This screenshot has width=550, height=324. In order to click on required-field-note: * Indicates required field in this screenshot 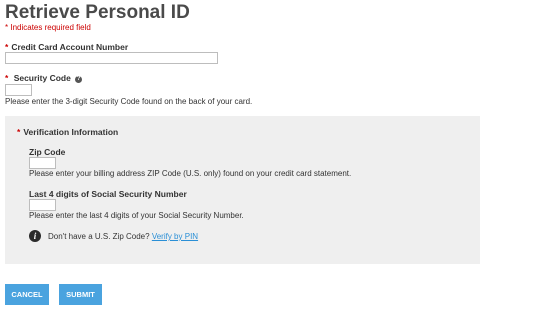, I will do `click(48, 27)`.